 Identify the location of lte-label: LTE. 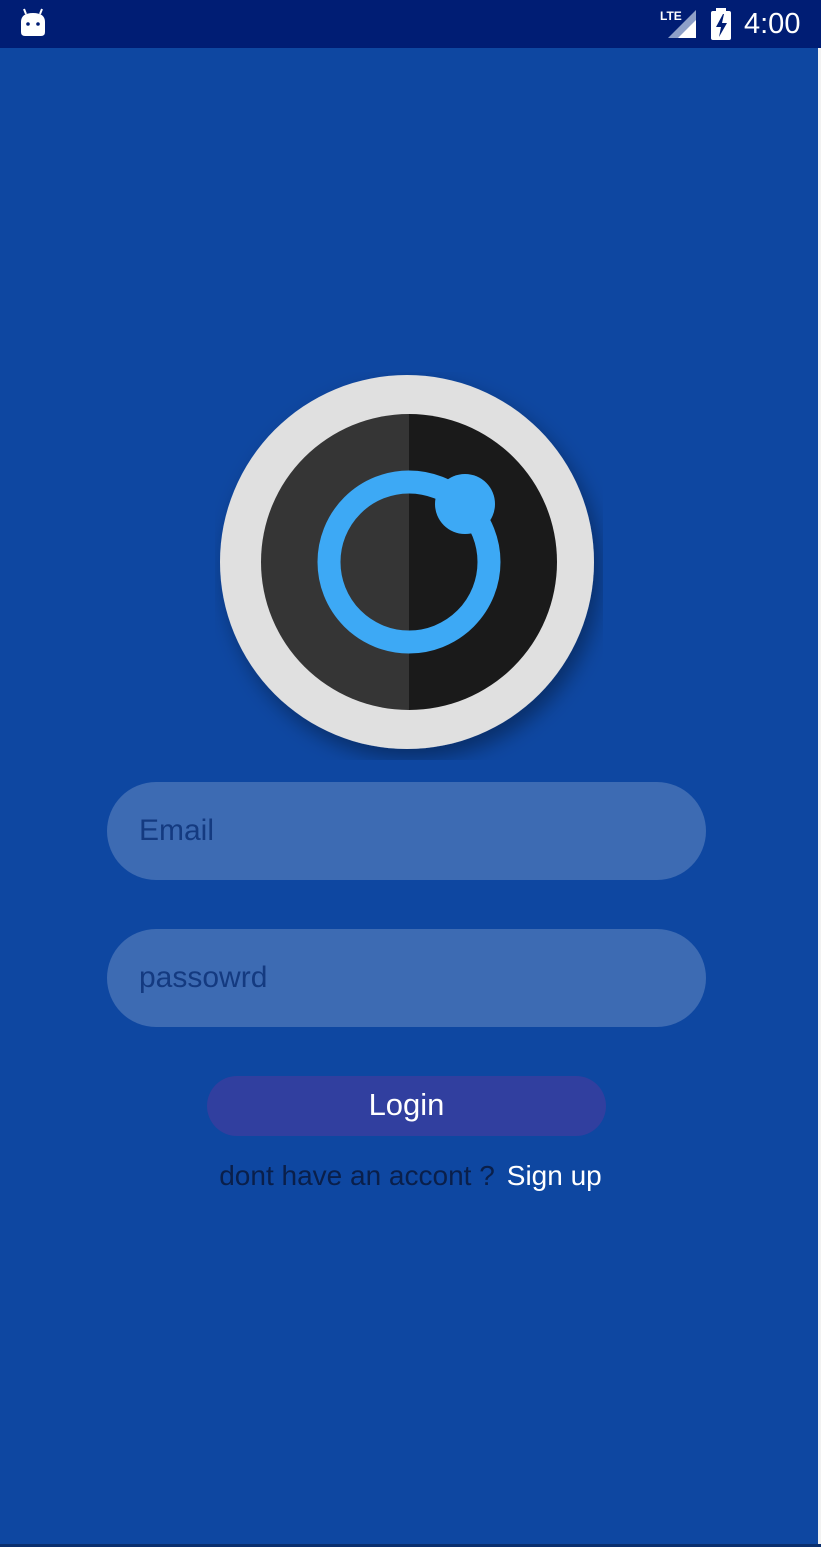
(671, 16).